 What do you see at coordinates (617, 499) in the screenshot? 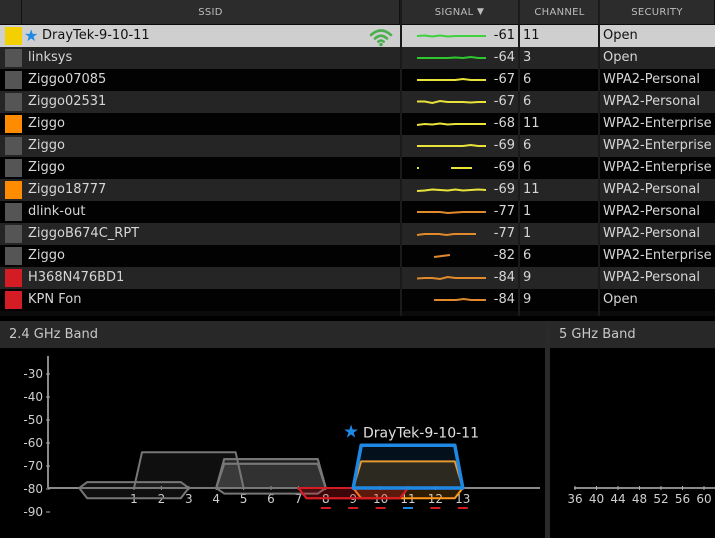
I see `x-tick-label: 44` at bounding box center [617, 499].